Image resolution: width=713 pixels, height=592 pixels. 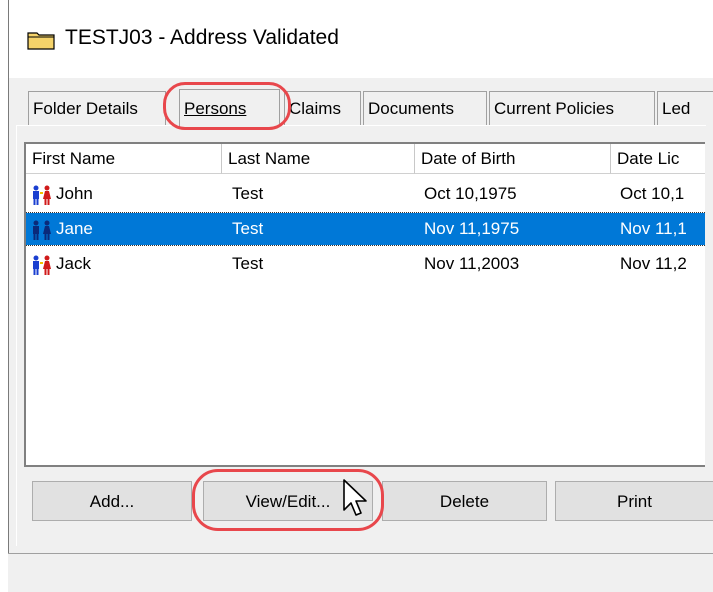 What do you see at coordinates (360, 572) in the screenshot?
I see `status-bar` at bounding box center [360, 572].